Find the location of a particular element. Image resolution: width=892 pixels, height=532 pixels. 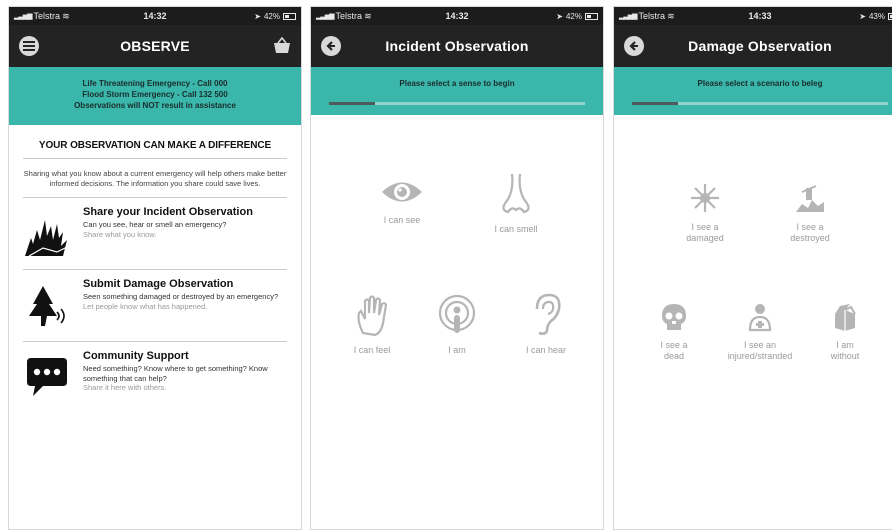

menu-item-title: Share your Incident Observation is located at coordinates (168, 212).